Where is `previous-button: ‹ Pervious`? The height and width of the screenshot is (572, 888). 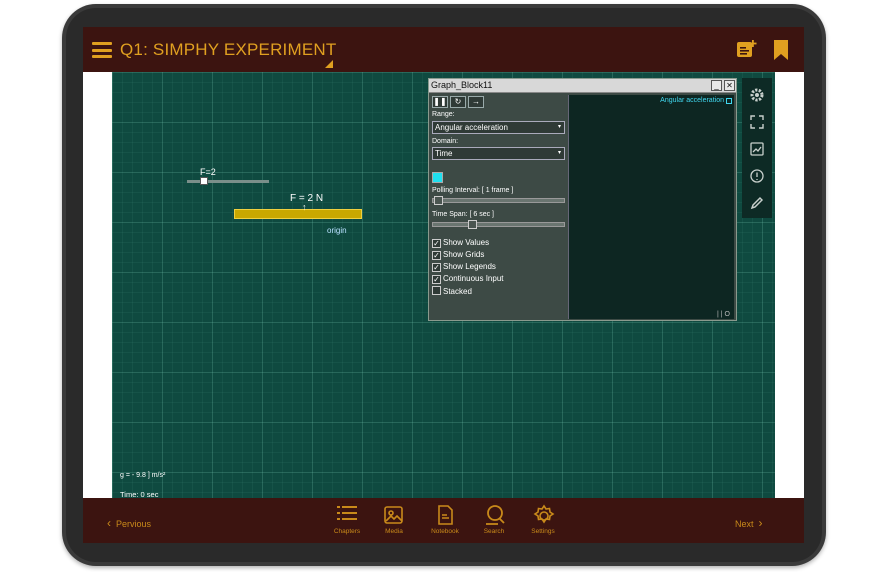
previous-button: ‹ Pervious is located at coordinates (129, 523).